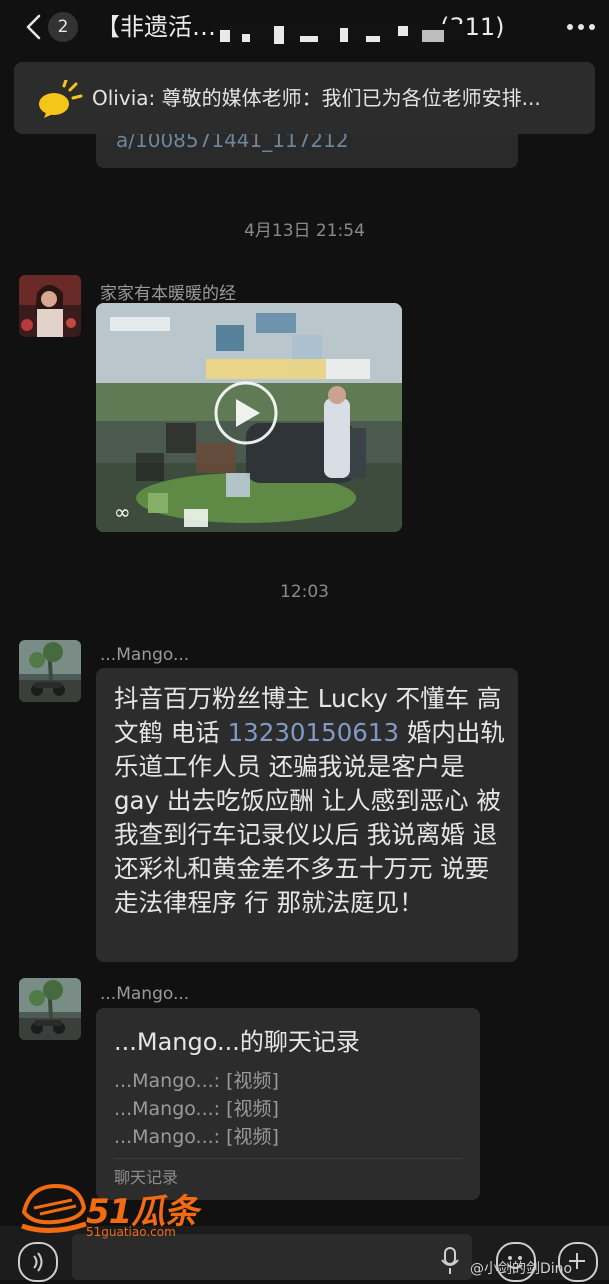 The image size is (609, 1284). What do you see at coordinates (38, 1262) in the screenshot?
I see `voice-icon` at bounding box center [38, 1262].